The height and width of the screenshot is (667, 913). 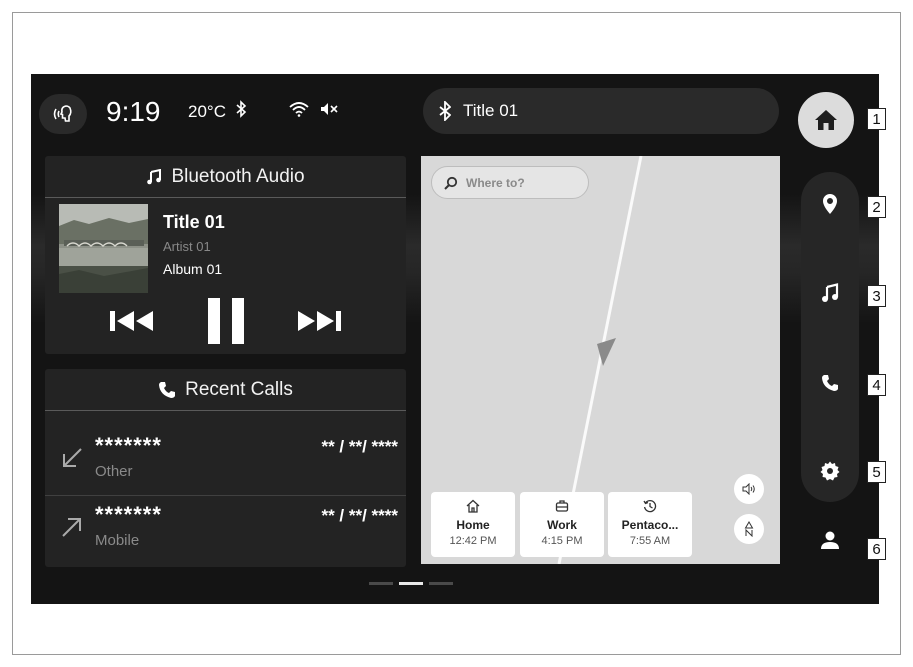 What do you see at coordinates (299, 109) in the screenshot?
I see `wifi-icon` at bounding box center [299, 109].